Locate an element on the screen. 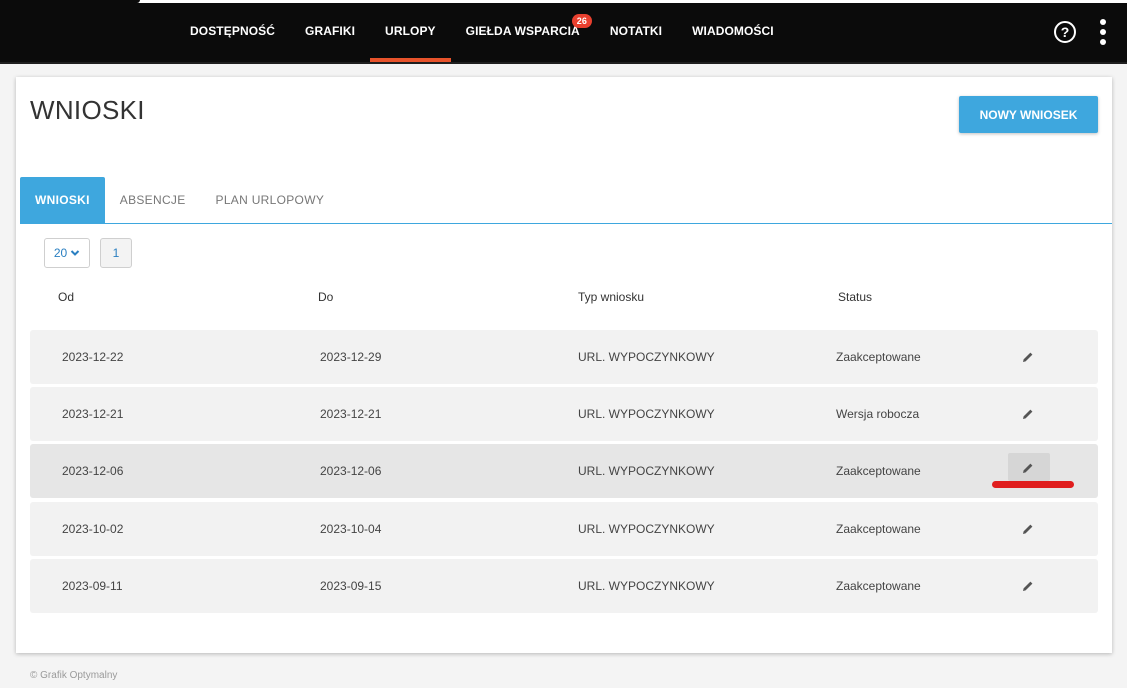 This screenshot has height=688, width=1127. cell-od: 2023-12-06 is located at coordinates (93, 471).